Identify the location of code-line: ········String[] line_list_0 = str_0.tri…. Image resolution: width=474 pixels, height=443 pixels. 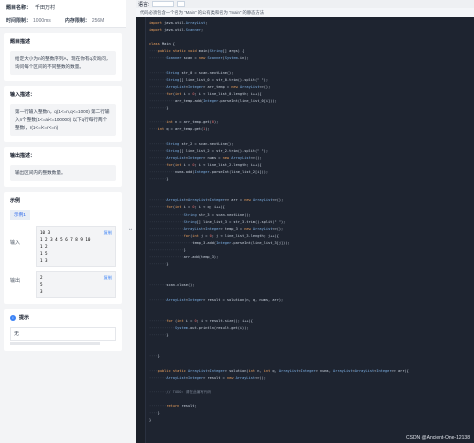
(311, 80).